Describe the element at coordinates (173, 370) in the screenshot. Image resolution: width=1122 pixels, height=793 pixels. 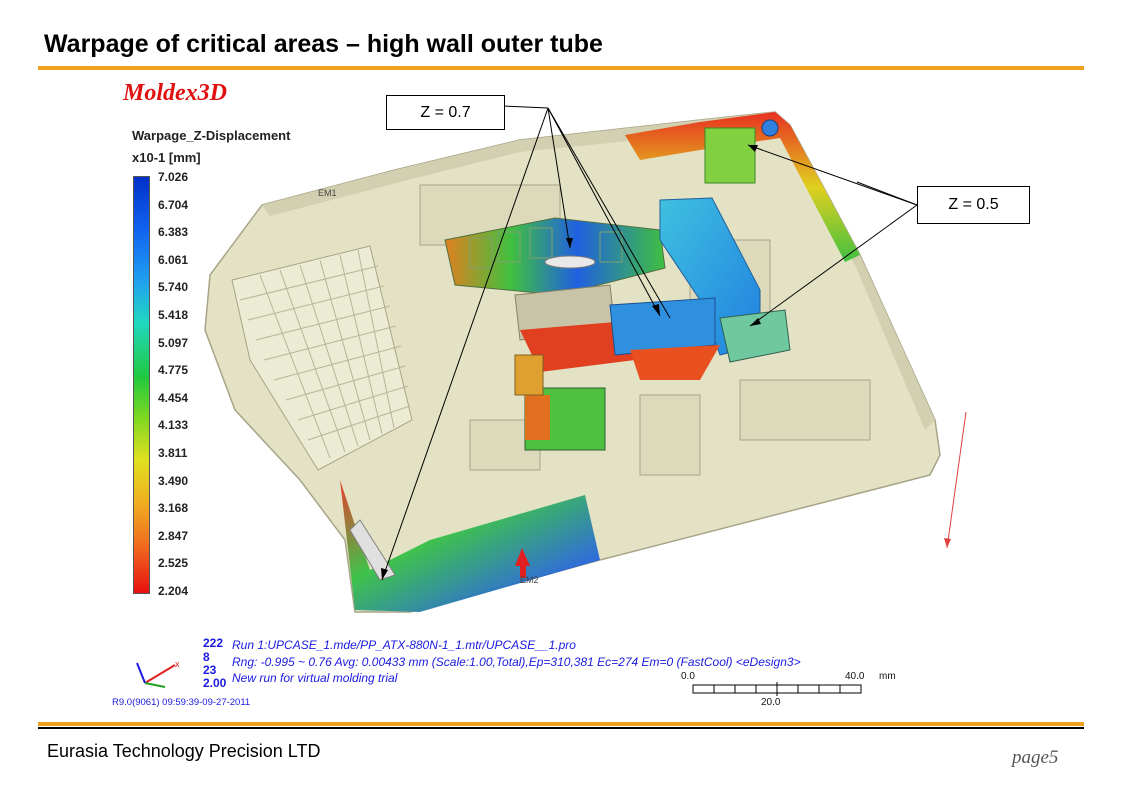
I see `legend-tick-label: 4.775` at that location.